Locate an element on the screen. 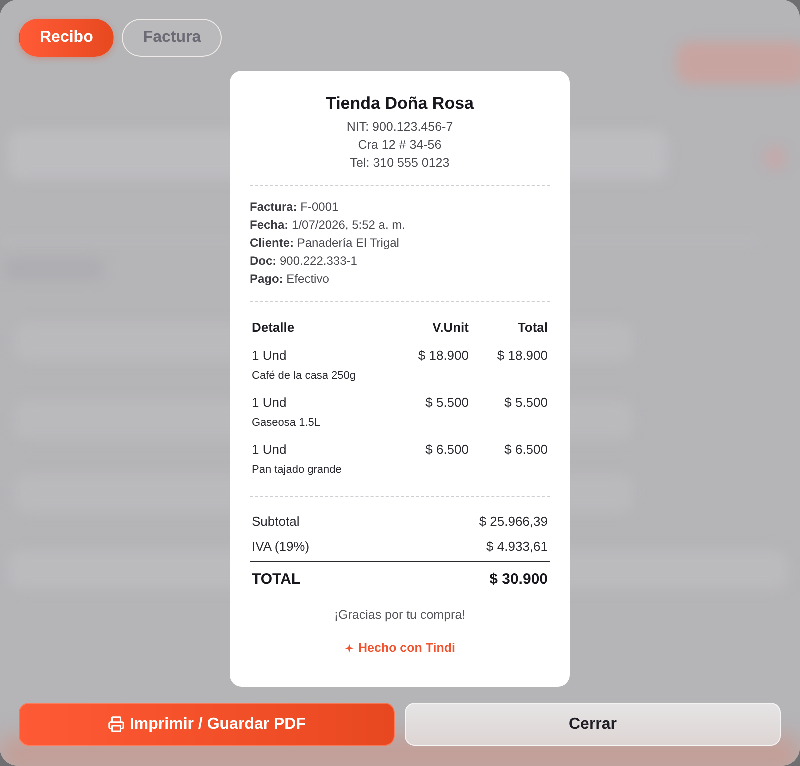 The height and width of the screenshot is (766, 800). total-label: TOTAL is located at coordinates (276, 580).